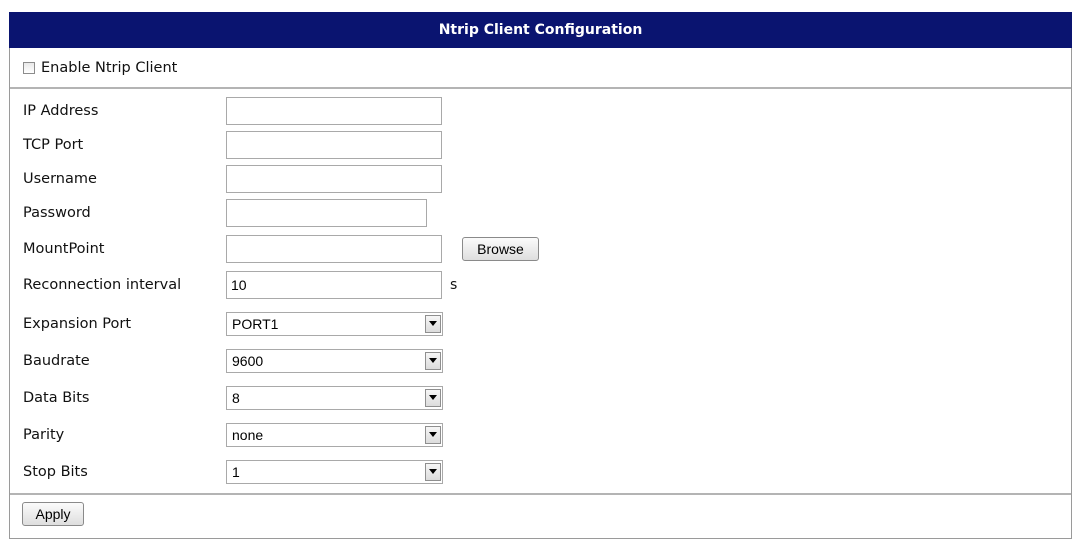 The width and height of the screenshot is (1083, 552). What do you see at coordinates (56, 398) in the screenshot?
I see `data-bits-label: Data Bits` at bounding box center [56, 398].